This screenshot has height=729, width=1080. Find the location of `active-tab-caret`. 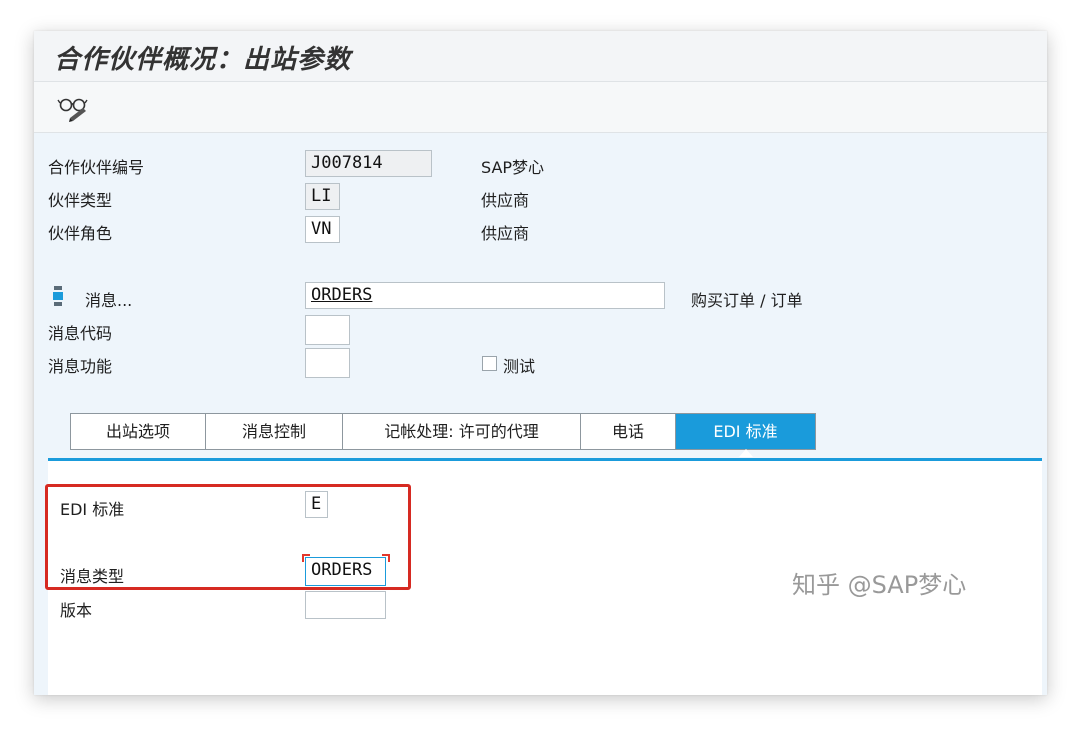

active-tab-caret is located at coordinates (745, 453).